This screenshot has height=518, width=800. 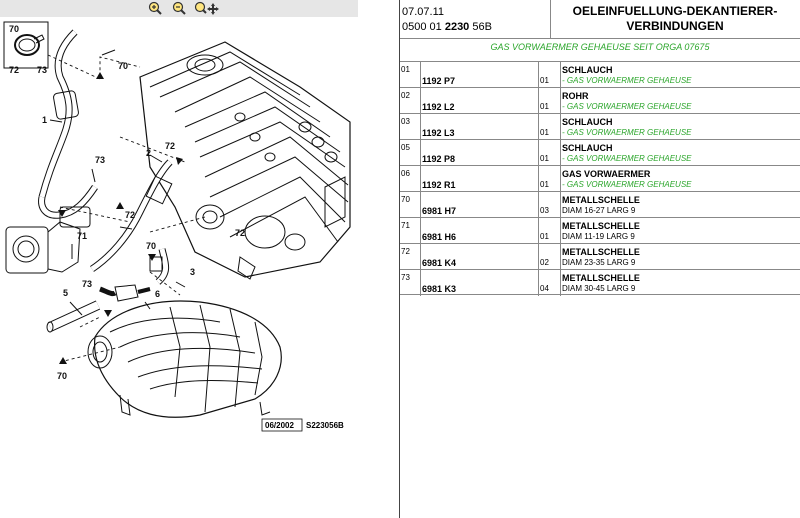 I want to click on callout-71: 71, so click(x=82, y=236).